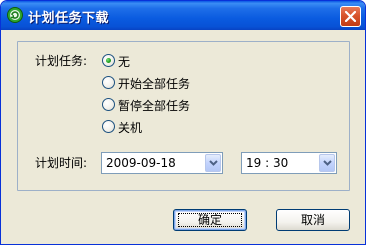  I want to click on radio-label: 暂停全部任务, so click(154, 106).